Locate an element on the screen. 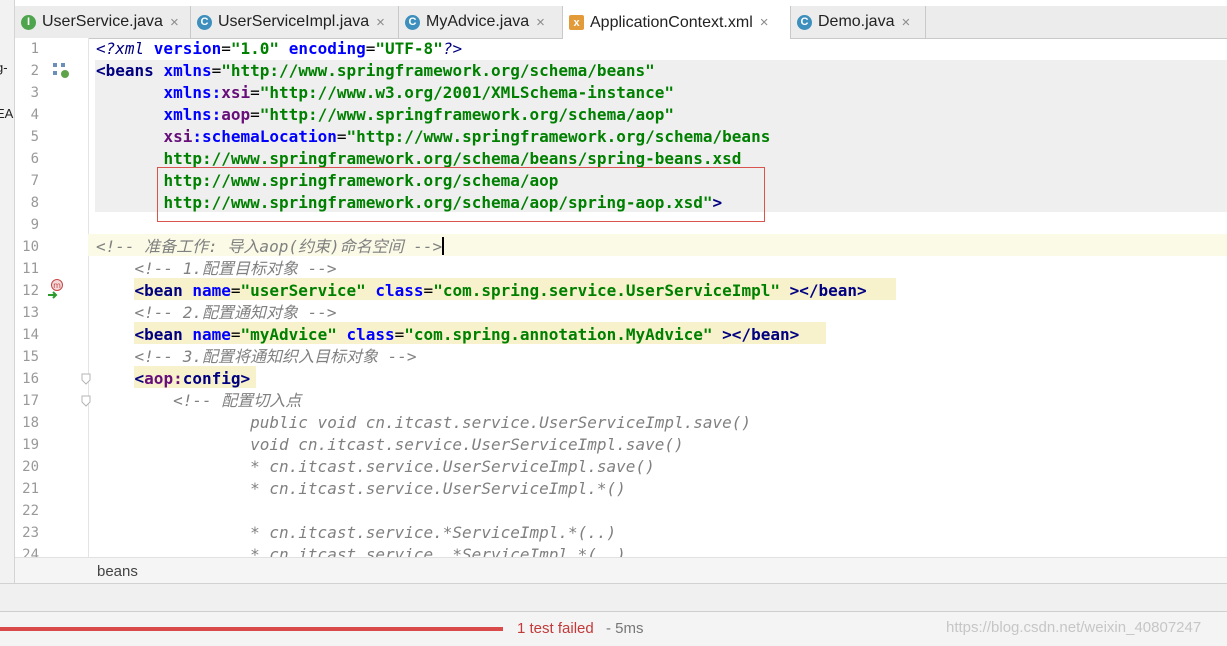 The height and width of the screenshot is (646, 1227). tab-label: MyAdvice.java is located at coordinates (478, 21).